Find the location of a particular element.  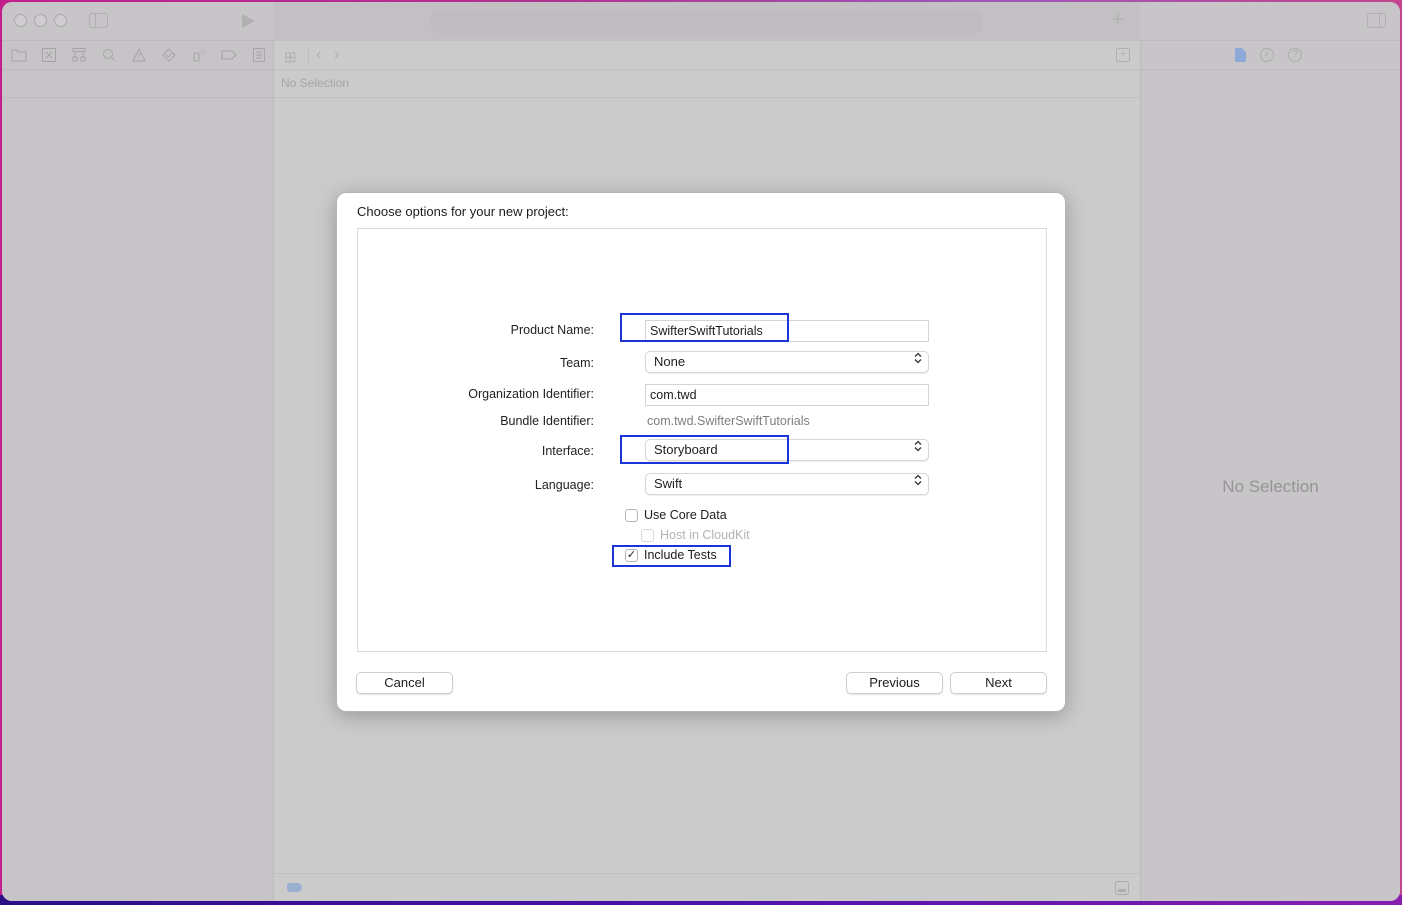

interface-value: Storyboard is located at coordinates (686, 449).